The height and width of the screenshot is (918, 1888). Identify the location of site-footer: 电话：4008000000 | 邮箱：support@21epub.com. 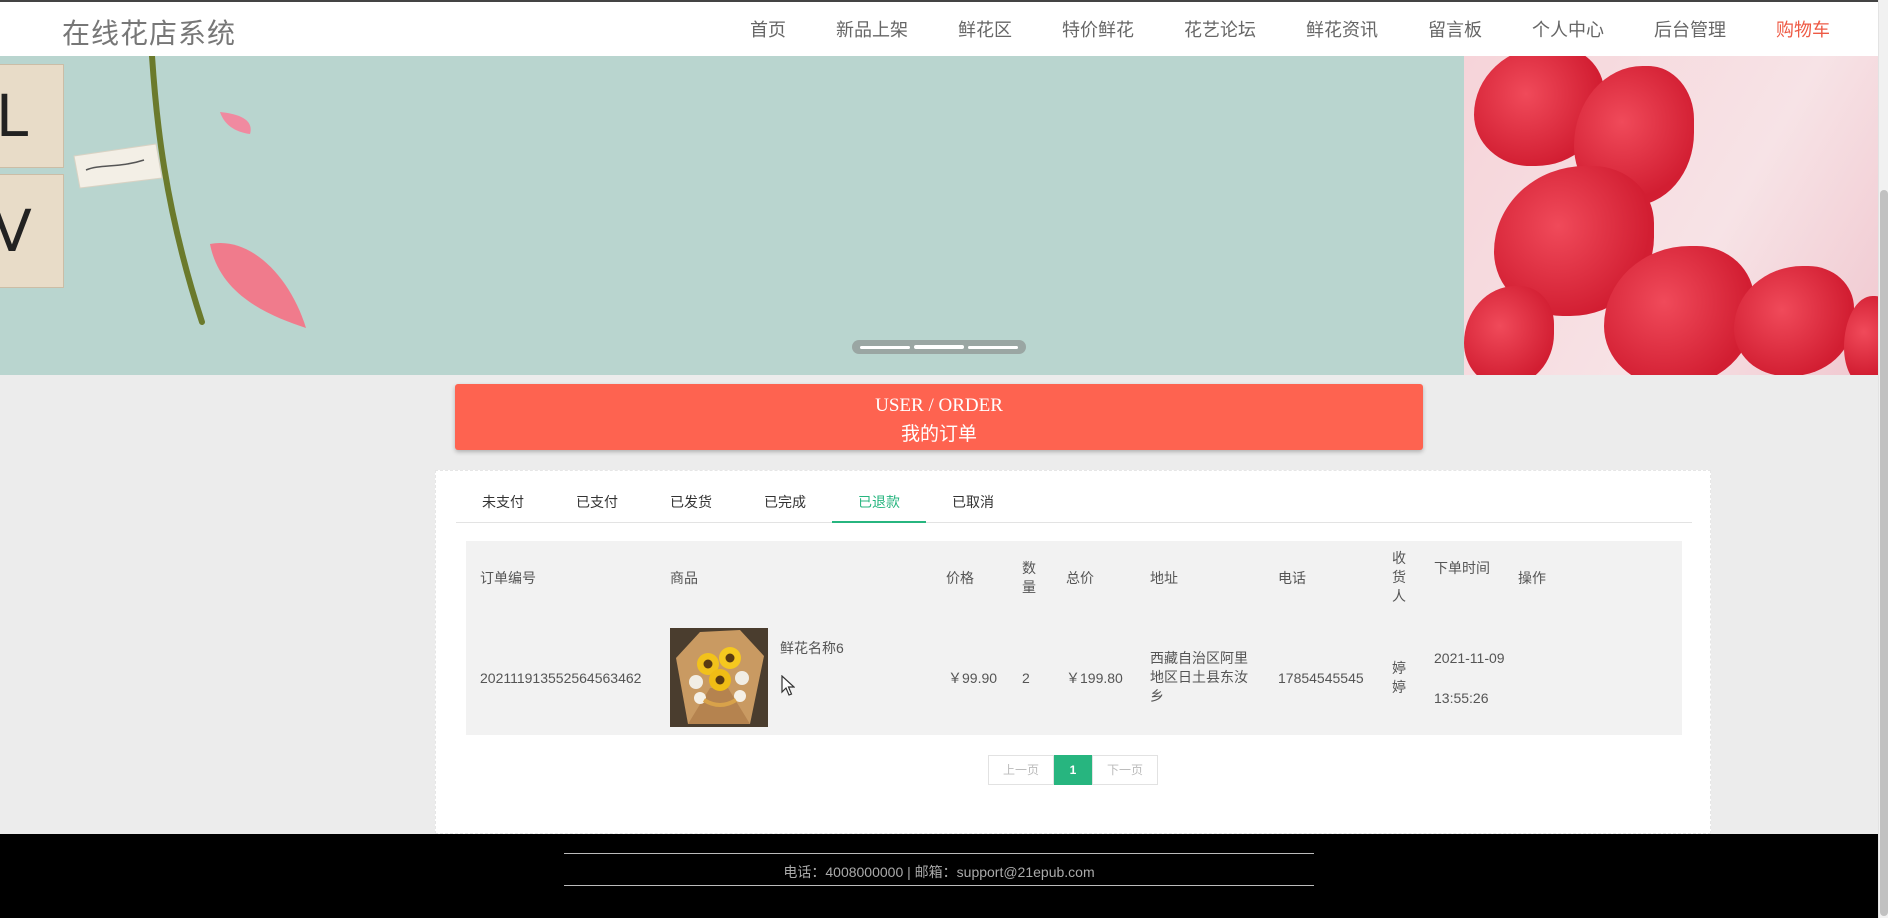
(939, 876).